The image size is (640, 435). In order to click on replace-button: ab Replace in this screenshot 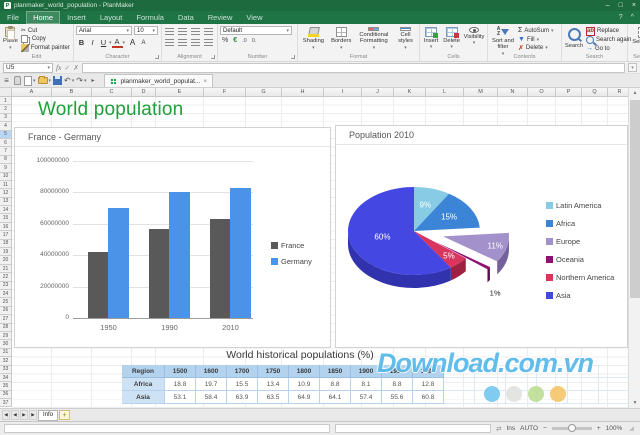, I will do `click(608, 31)`.